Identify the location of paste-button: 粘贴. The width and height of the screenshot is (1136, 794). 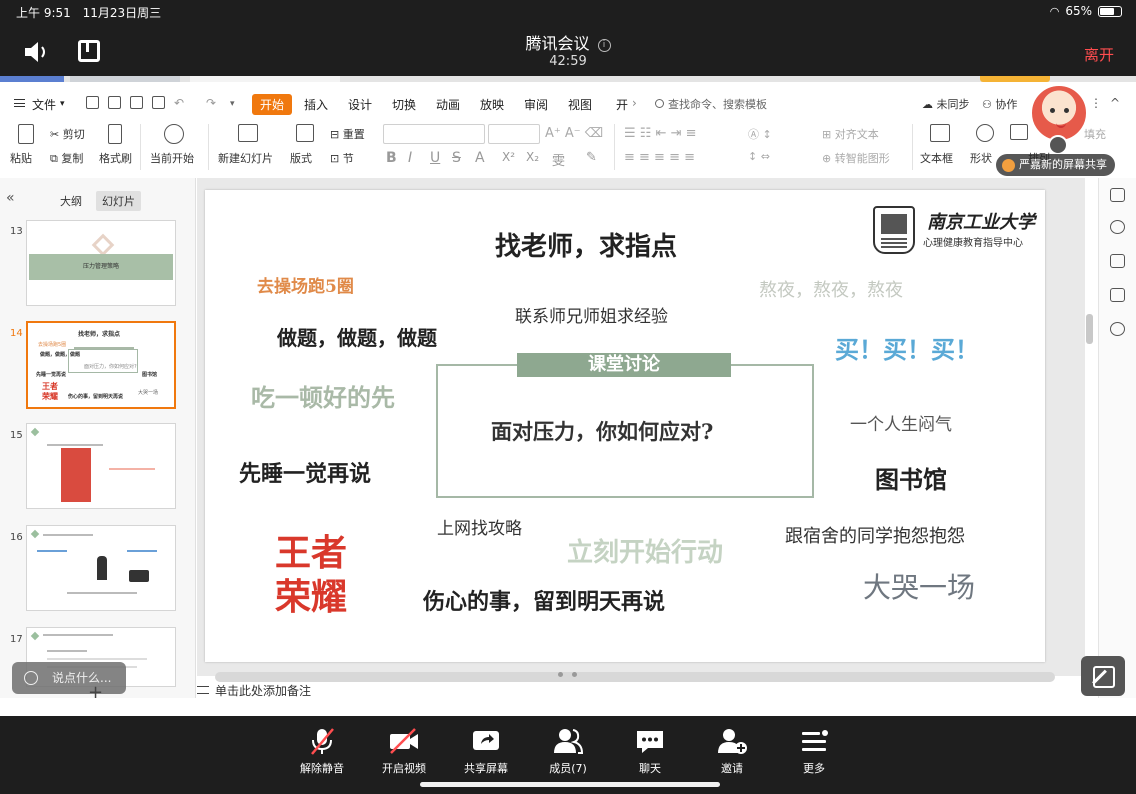
(21, 158).